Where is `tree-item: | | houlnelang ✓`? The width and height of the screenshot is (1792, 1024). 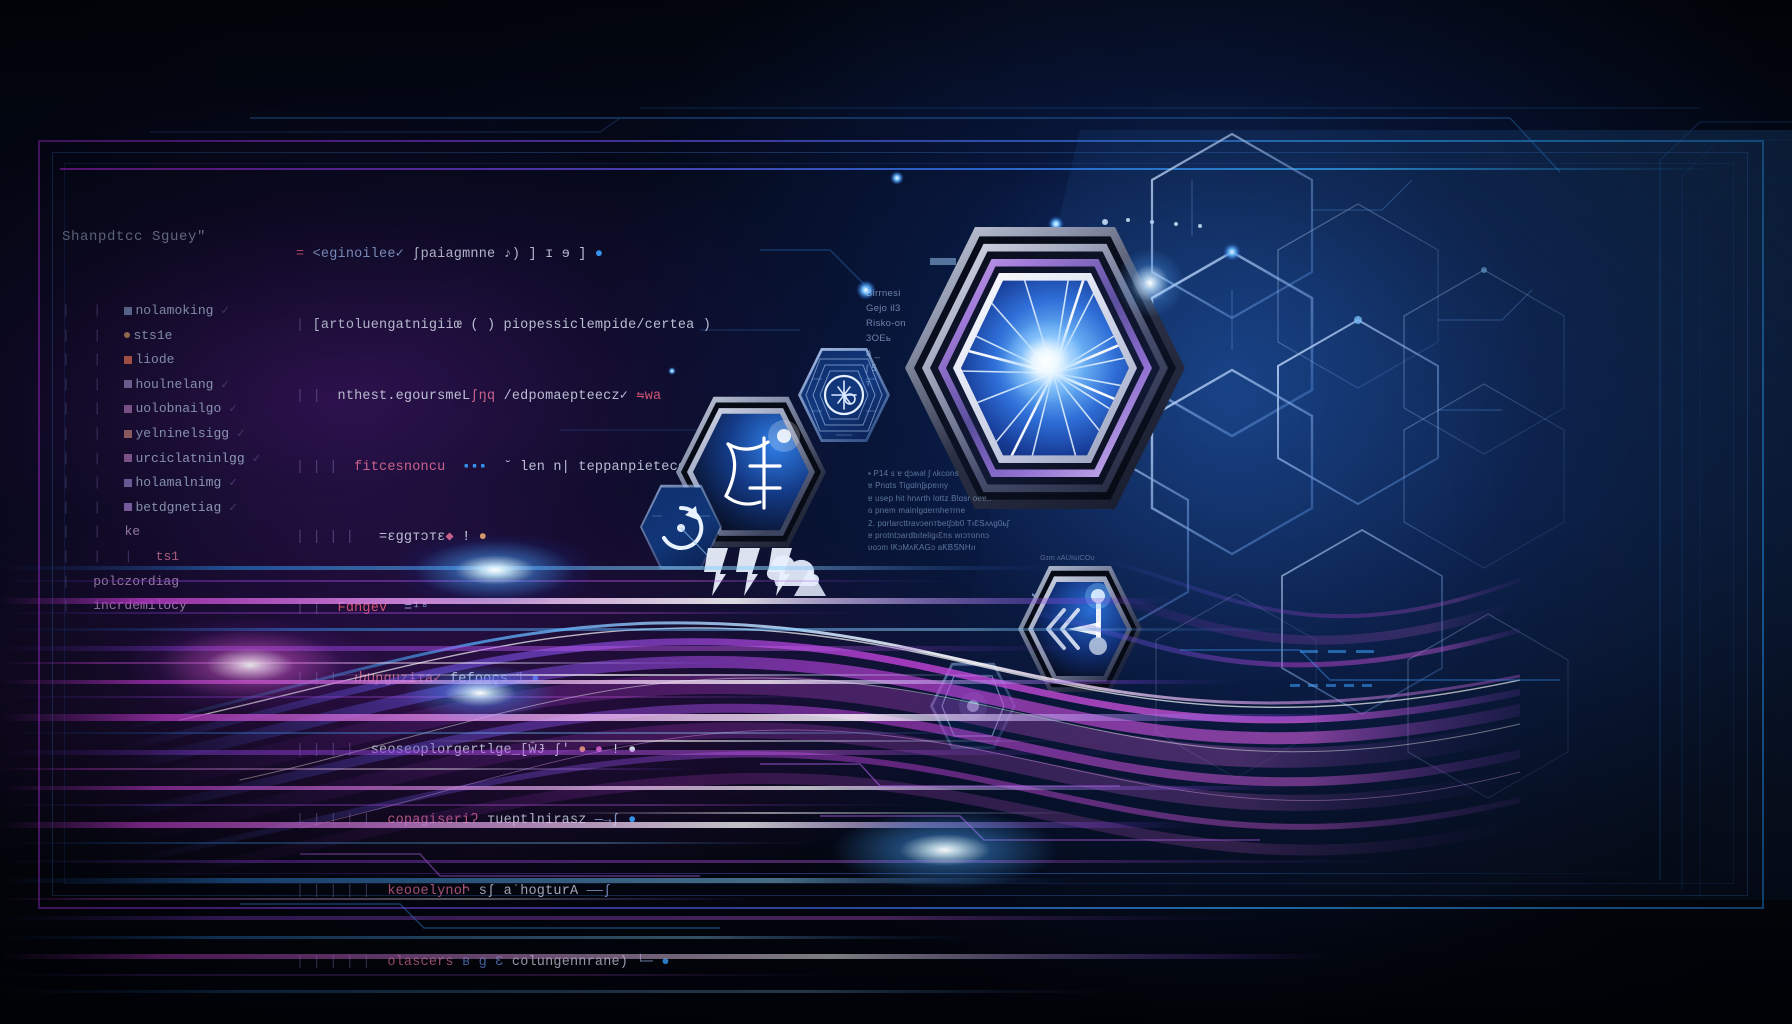 tree-item: | | houlnelang ✓ is located at coordinates (177, 385).